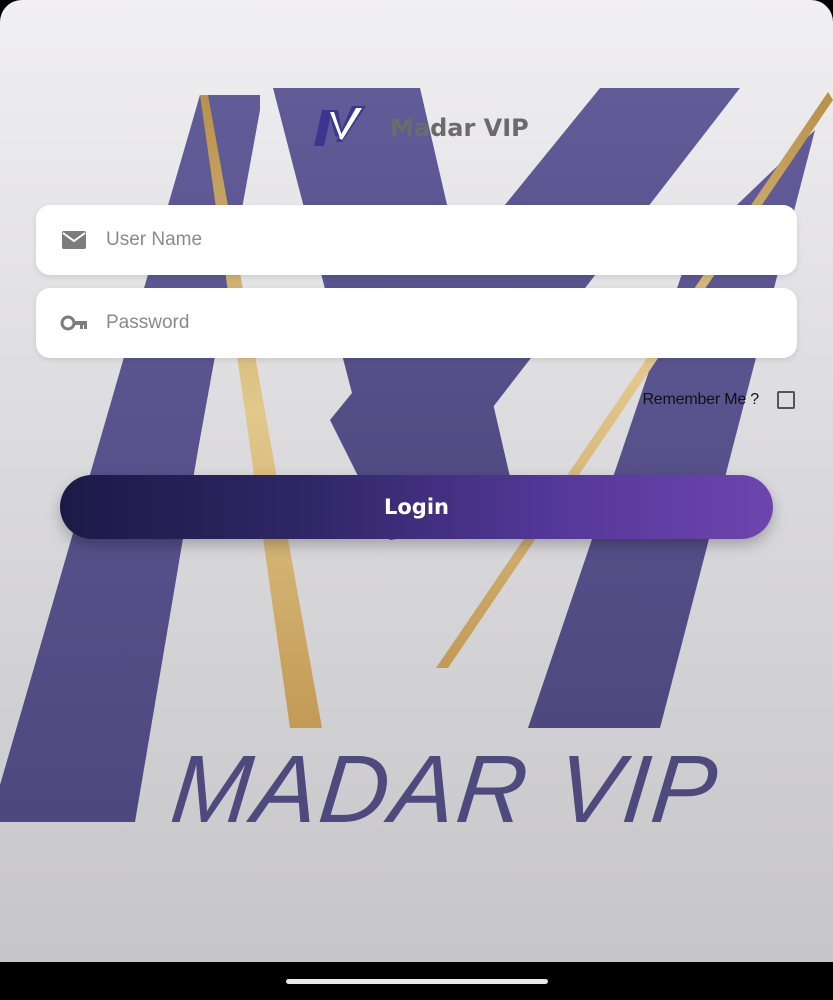  I want to click on login-button-label: Login, so click(416, 507).